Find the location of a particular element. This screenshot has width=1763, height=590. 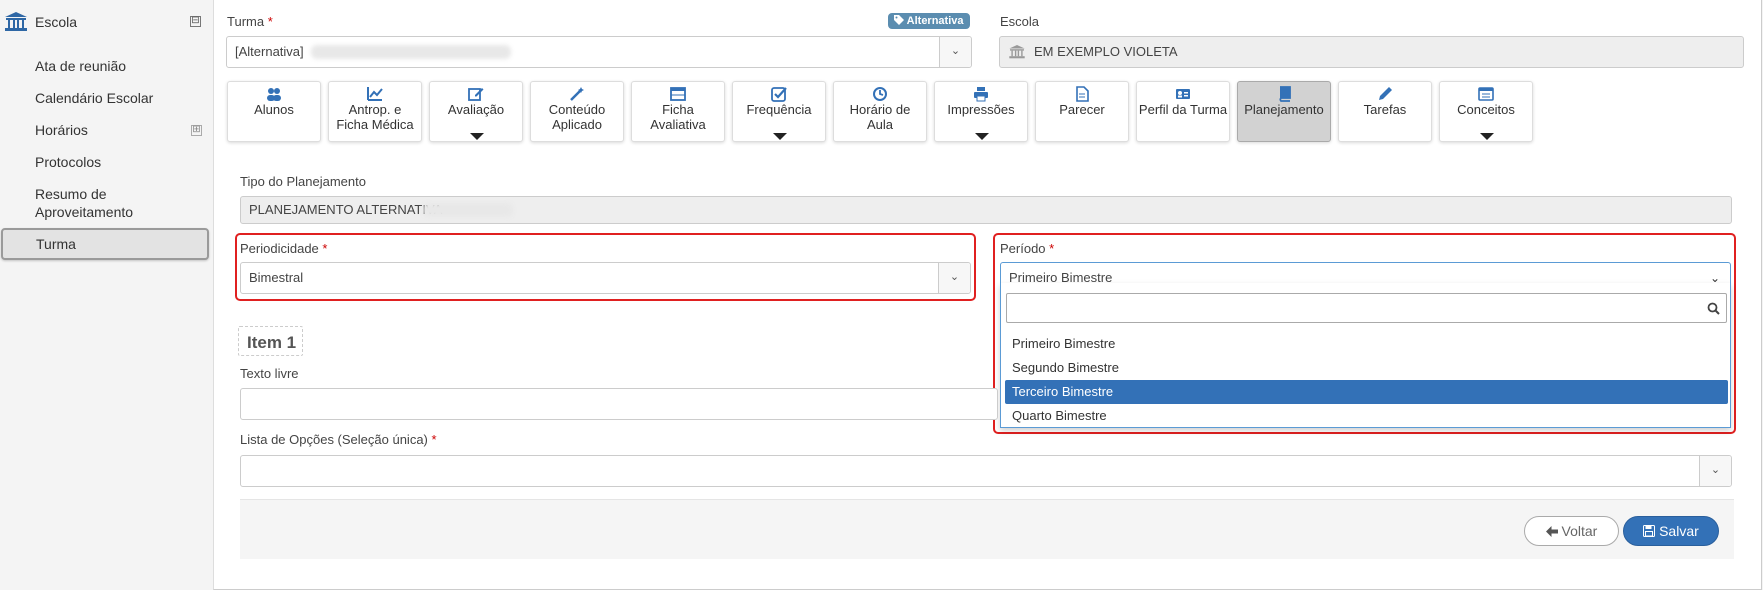

tab-alunos: Alunos is located at coordinates (274, 111).